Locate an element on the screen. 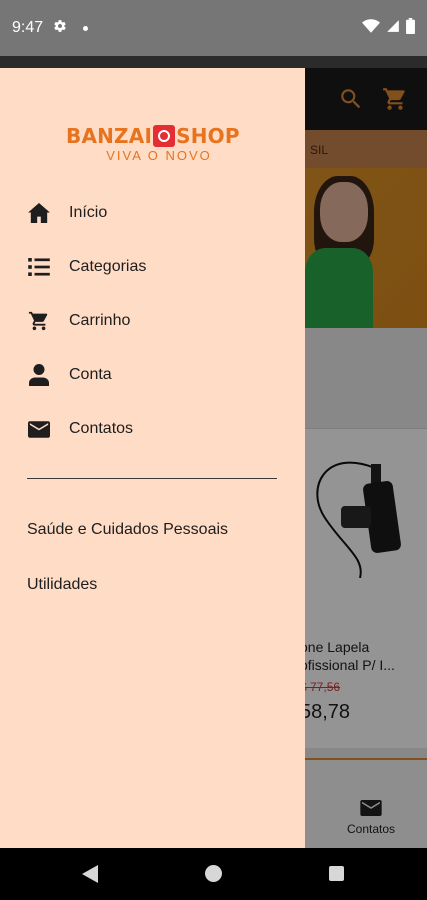 The image size is (427, 900). category-utilidades: Utilidades is located at coordinates (62, 585).